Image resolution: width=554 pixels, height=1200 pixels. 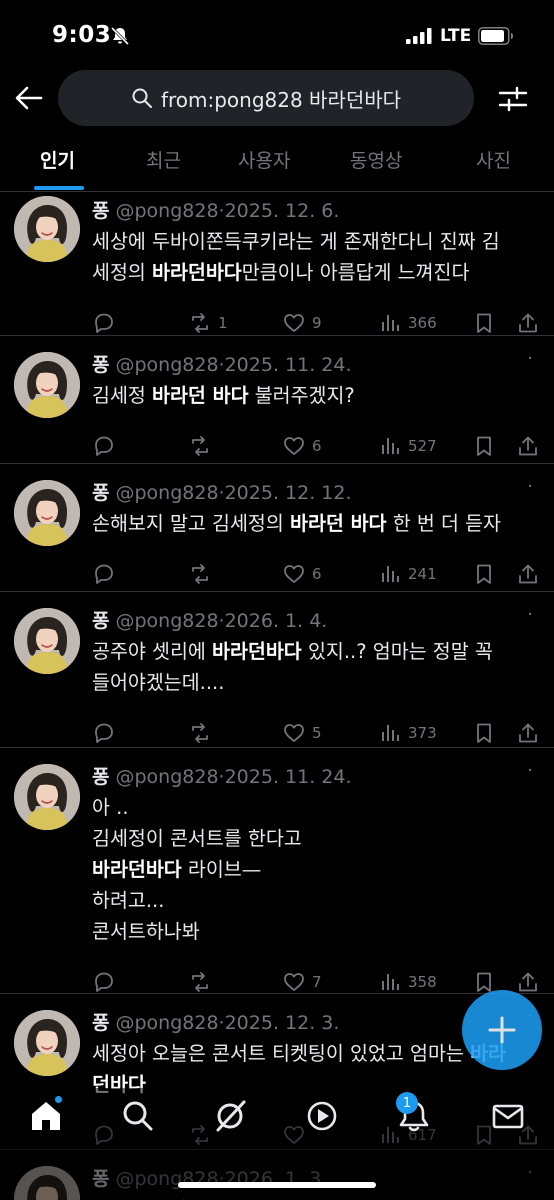 I want to click on search-input: from:pong828 바라던바다, so click(x=266, y=98).